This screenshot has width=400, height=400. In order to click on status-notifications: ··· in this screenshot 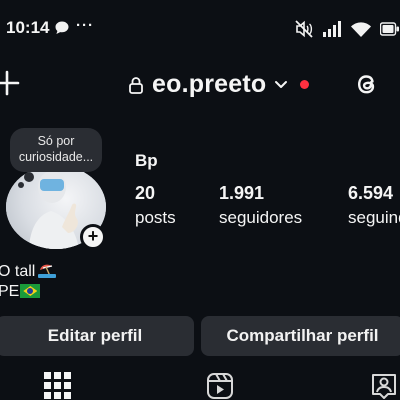, I will do `click(74, 26)`.